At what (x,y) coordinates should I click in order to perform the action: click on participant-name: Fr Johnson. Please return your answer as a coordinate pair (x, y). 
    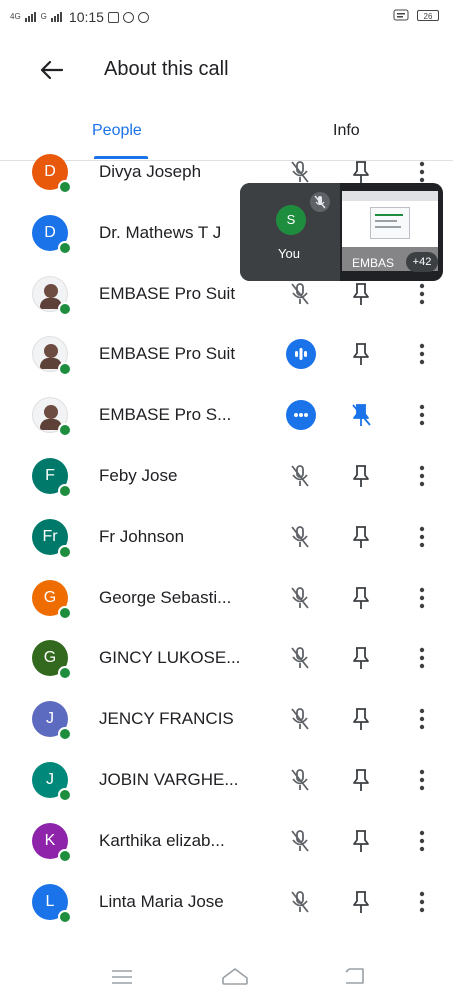
    Looking at the image, I should click on (142, 536).